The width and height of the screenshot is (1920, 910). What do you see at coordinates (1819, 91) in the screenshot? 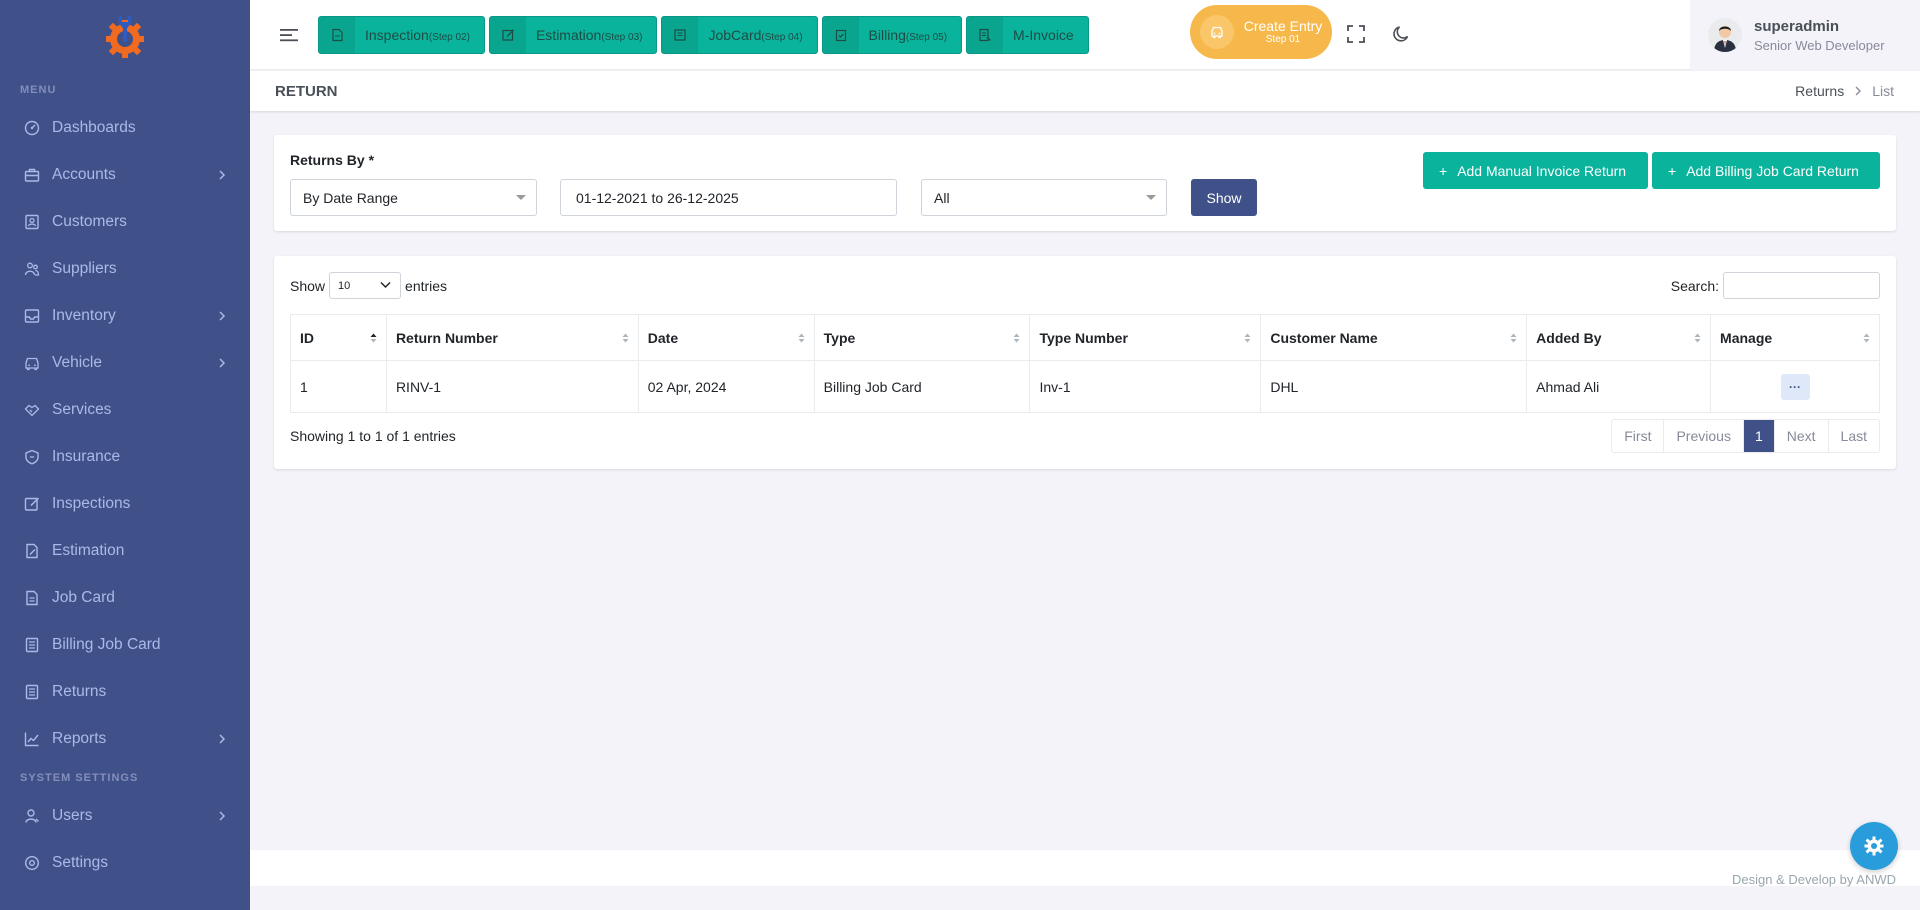
I see `breadcrumb-parent: Returns` at bounding box center [1819, 91].